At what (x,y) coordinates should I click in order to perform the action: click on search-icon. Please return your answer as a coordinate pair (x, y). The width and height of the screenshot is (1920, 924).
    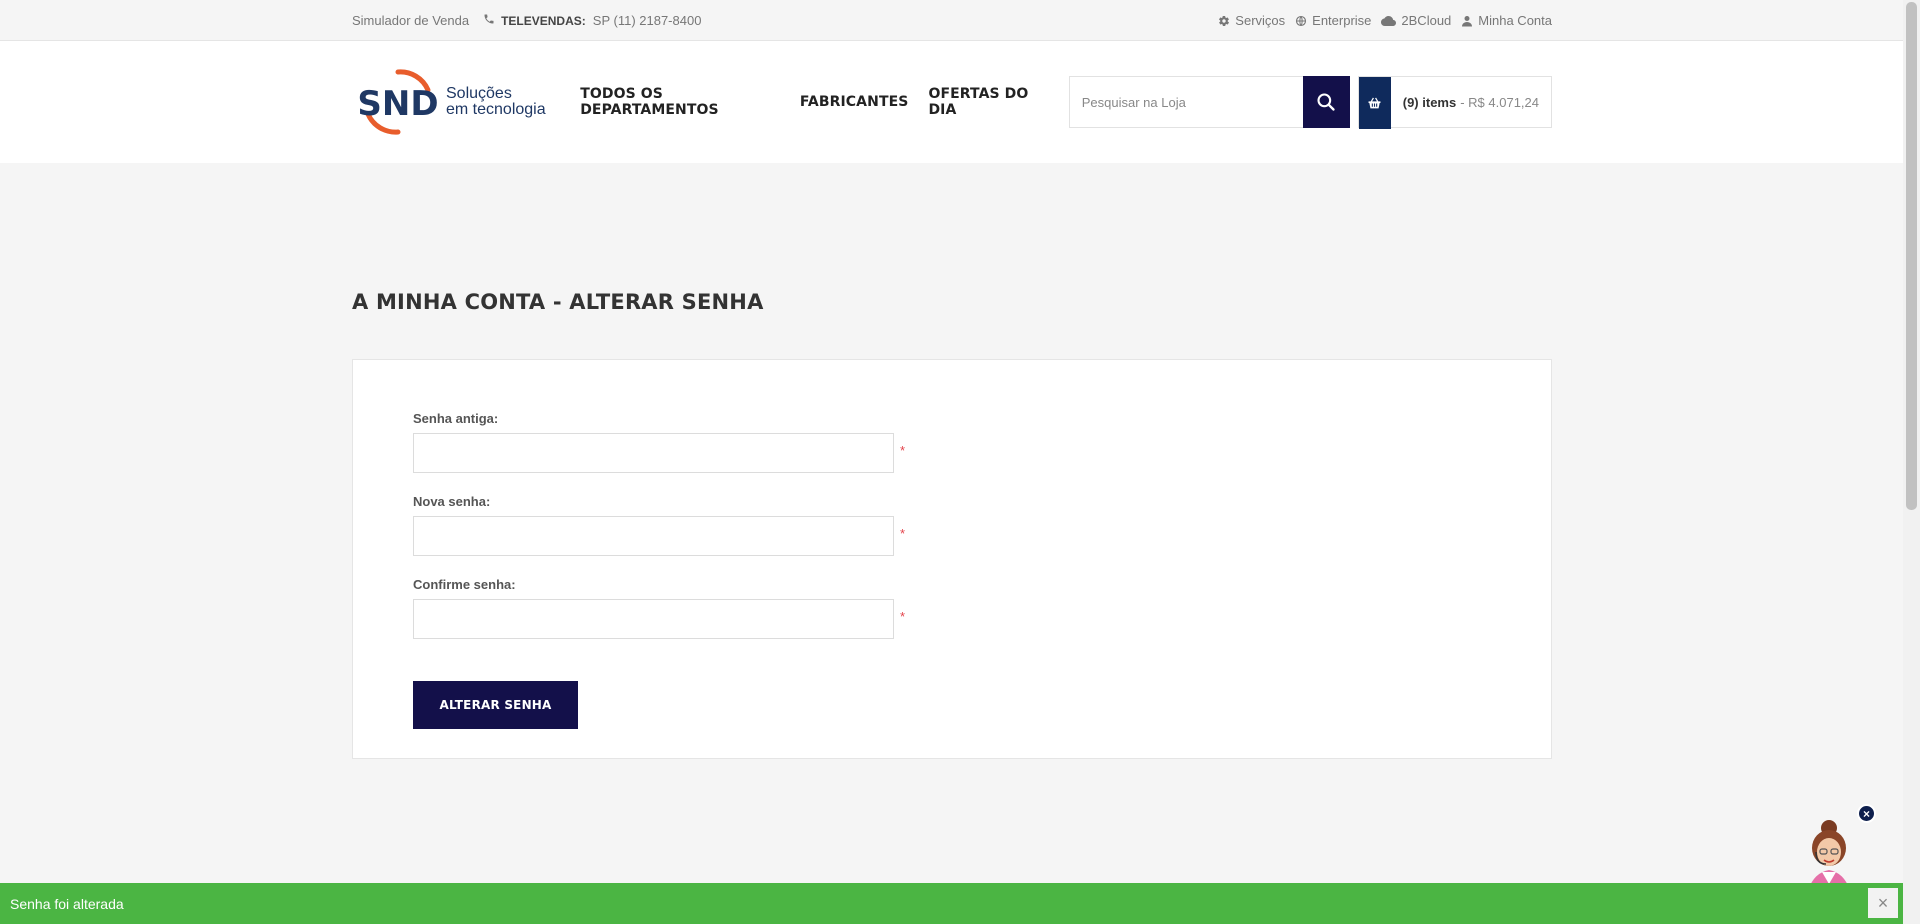
    Looking at the image, I should click on (1326, 102).